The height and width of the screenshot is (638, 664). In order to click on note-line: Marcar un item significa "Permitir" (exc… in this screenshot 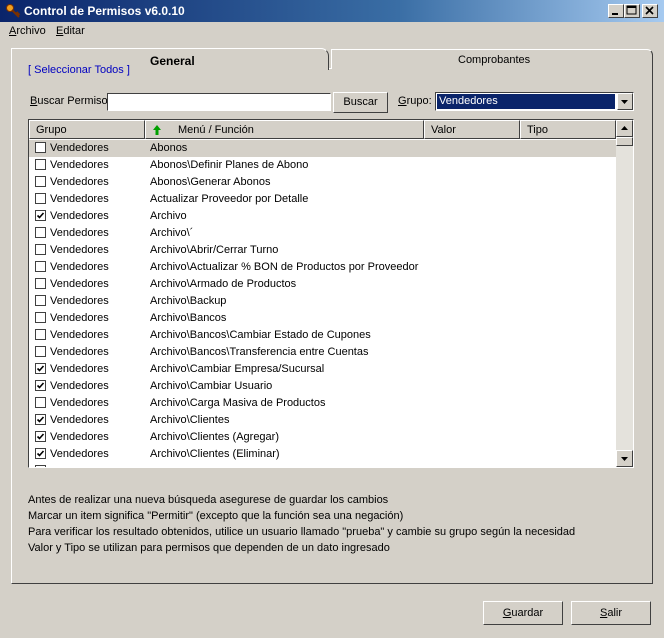, I will do `click(216, 516)`.